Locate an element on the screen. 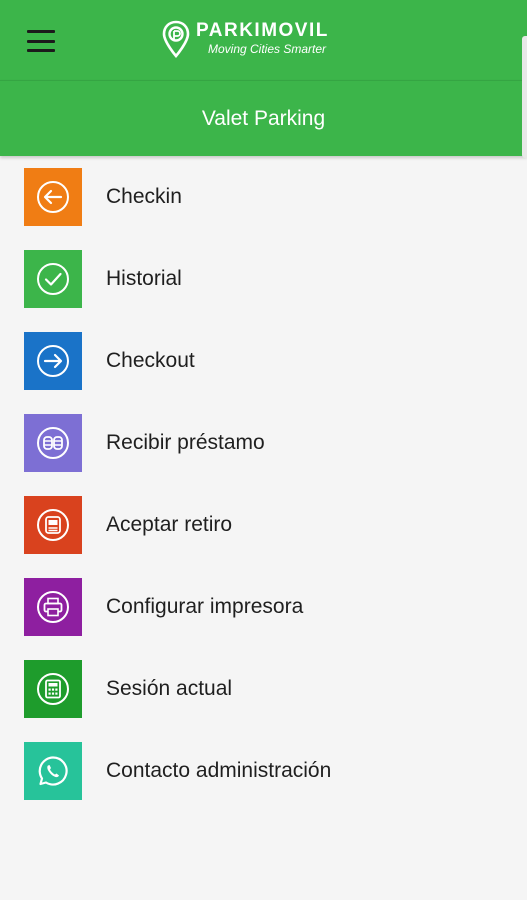 The height and width of the screenshot is (900, 527). section-header: Valet Parking is located at coordinates (263, 118).